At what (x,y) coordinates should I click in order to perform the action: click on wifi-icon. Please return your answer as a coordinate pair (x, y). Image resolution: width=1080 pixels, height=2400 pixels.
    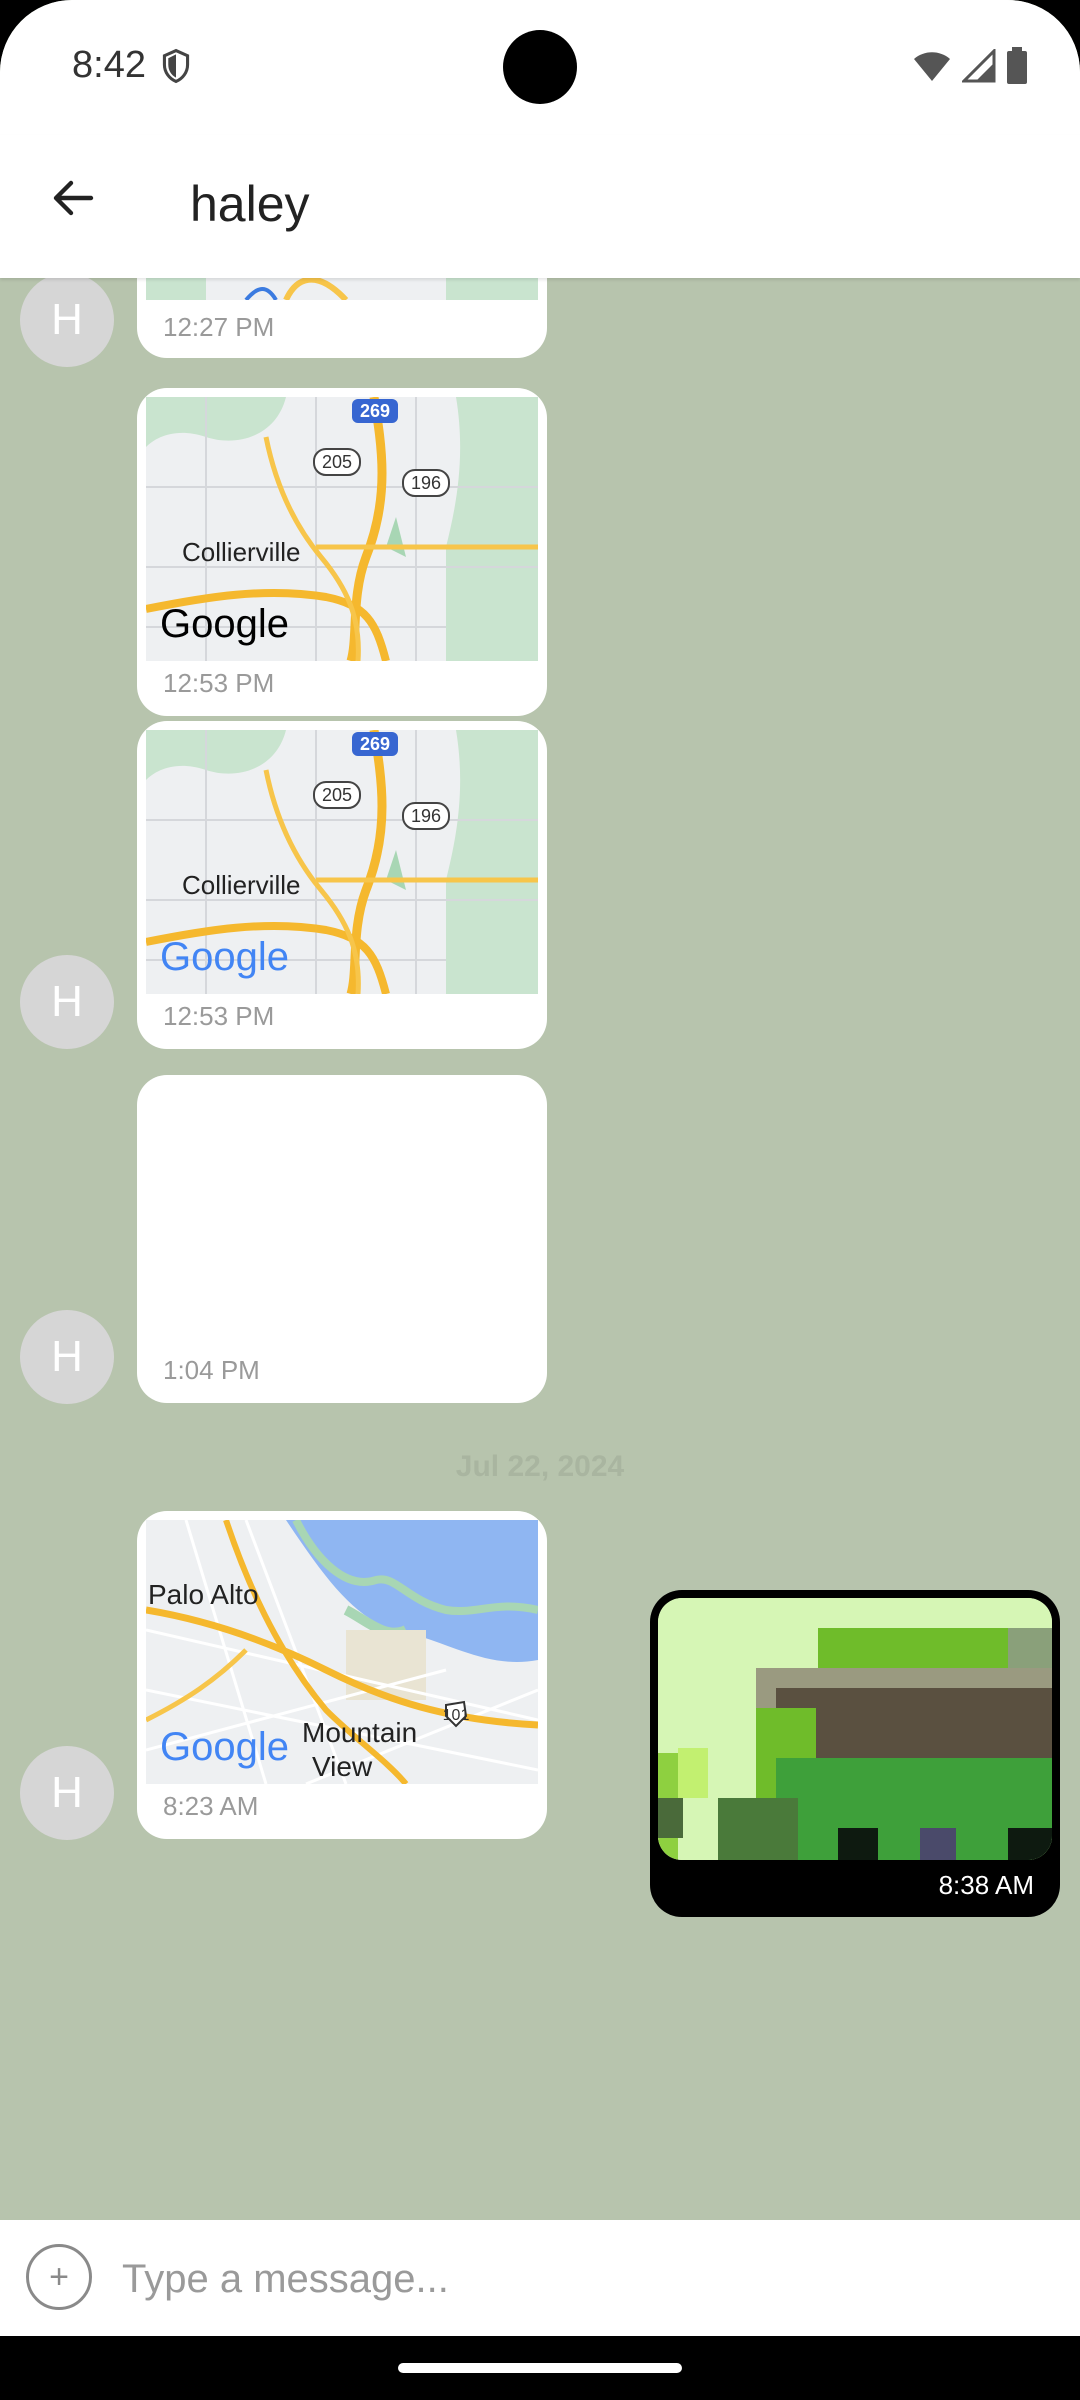
    Looking at the image, I should click on (932, 66).